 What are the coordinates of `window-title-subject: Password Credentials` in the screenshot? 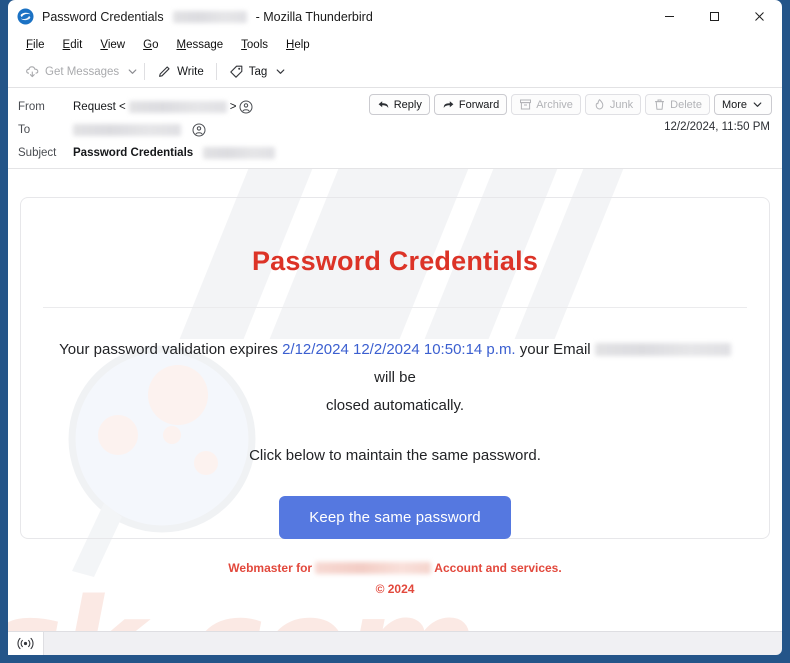 It's located at (103, 16).